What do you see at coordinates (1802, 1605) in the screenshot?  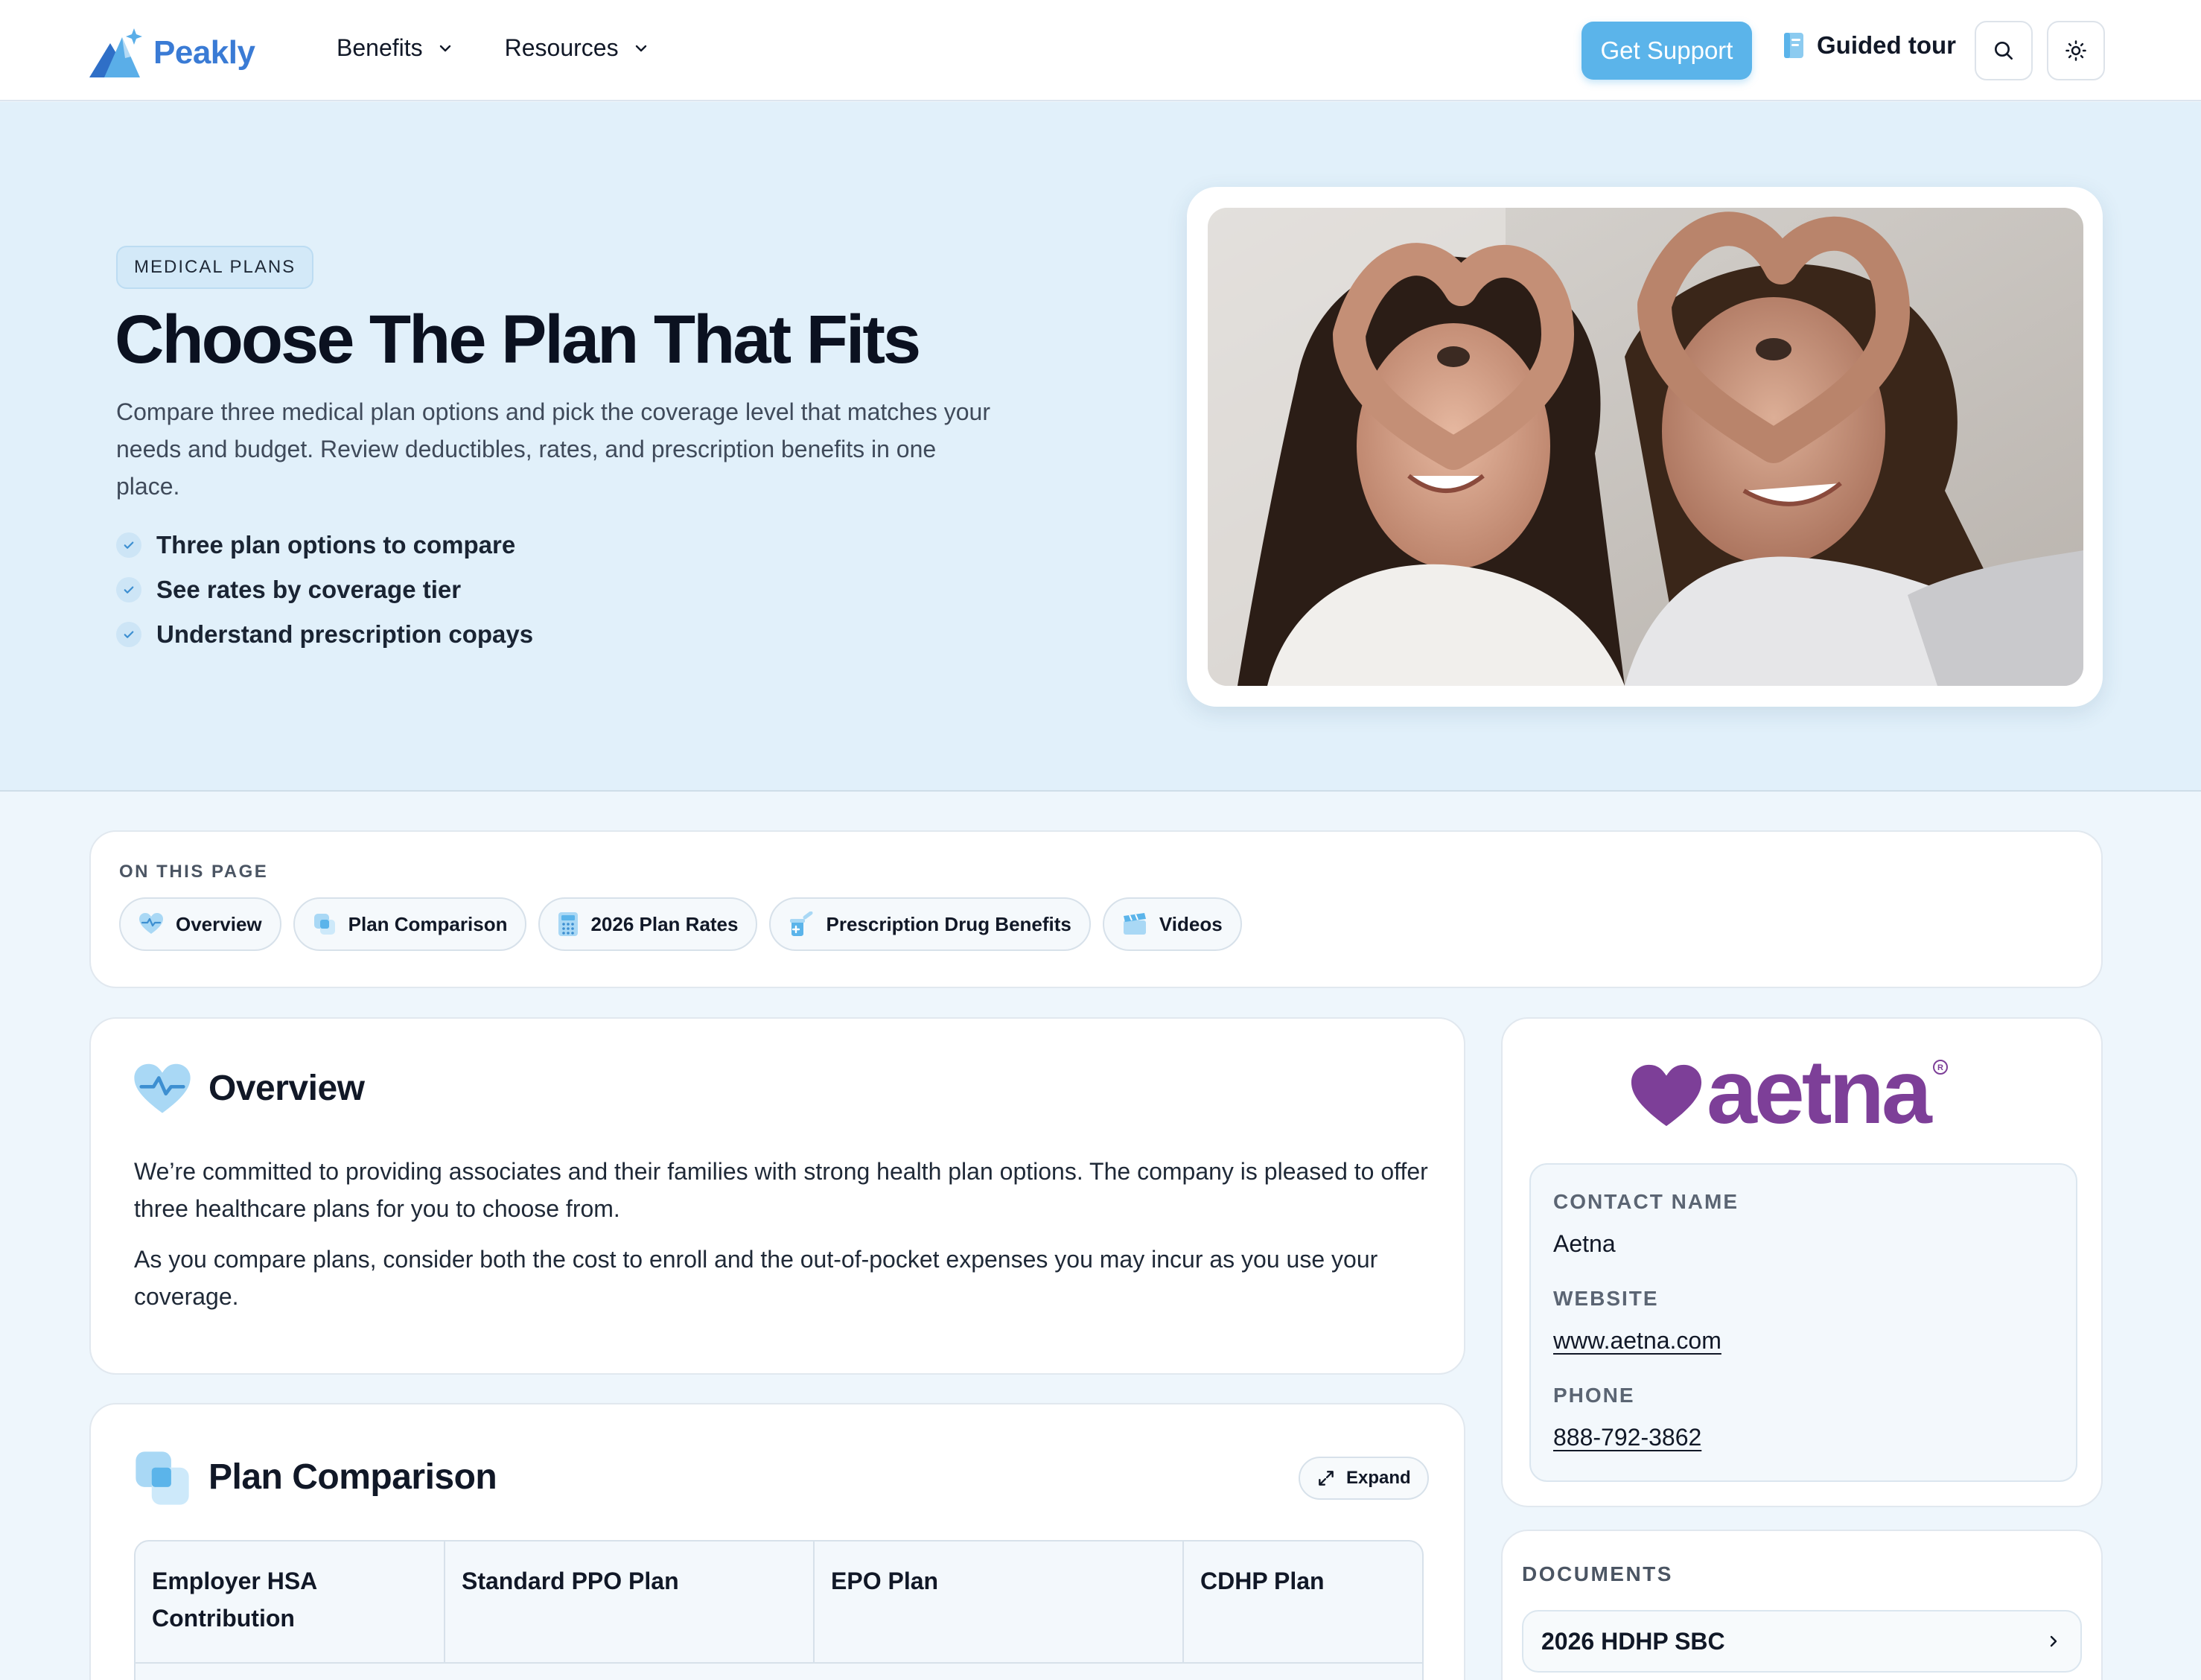 I see `documents-card: DOCUMENTS 2026 HDHP SBC` at bounding box center [1802, 1605].